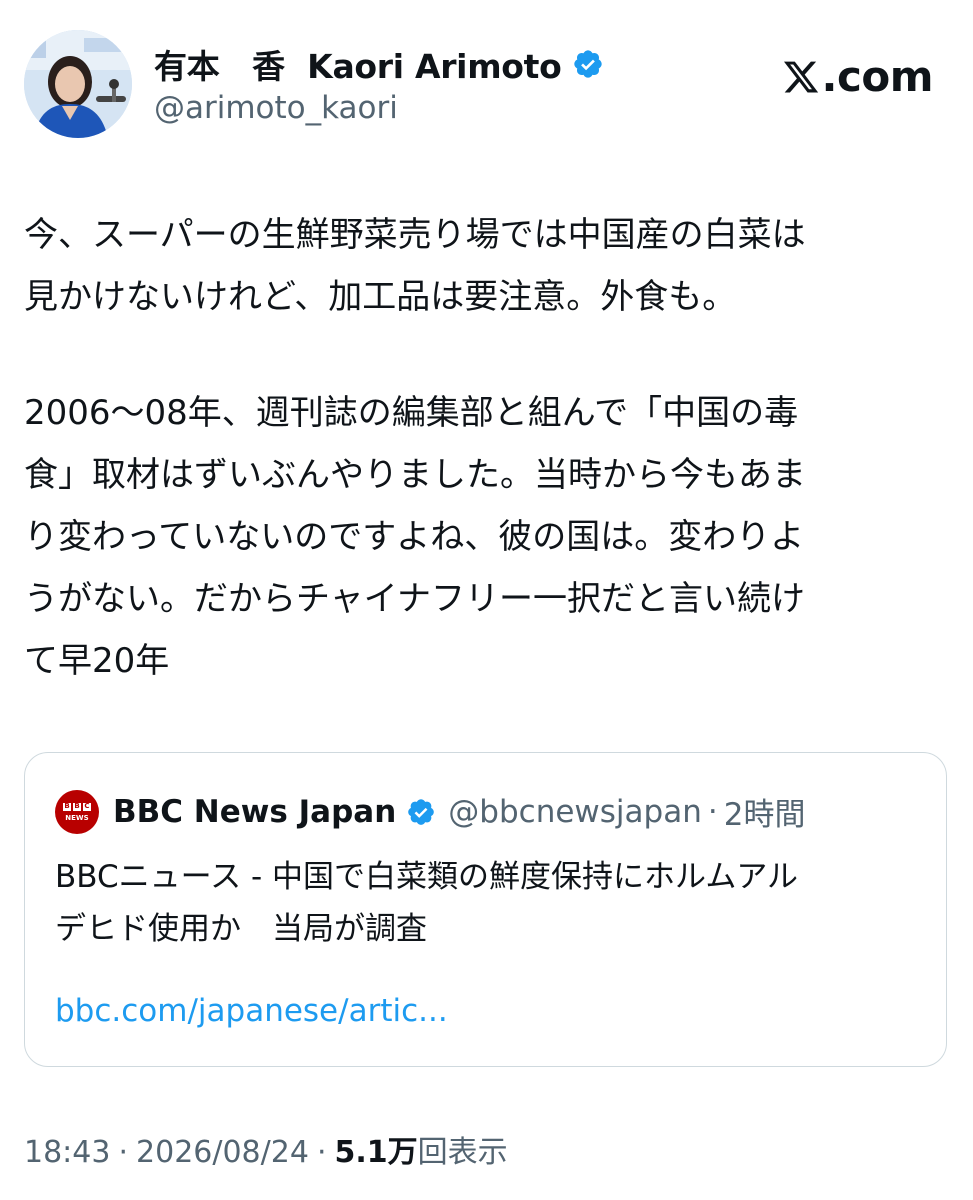 This screenshot has height=1200, width=973. Describe the element at coordinates (490, 903) in the screenshot. I see `quoted-post-text: BBCニュース - 中国で白菜類の鮮度保持にホルムアル デヒド使用か 当局が調査` at that location.